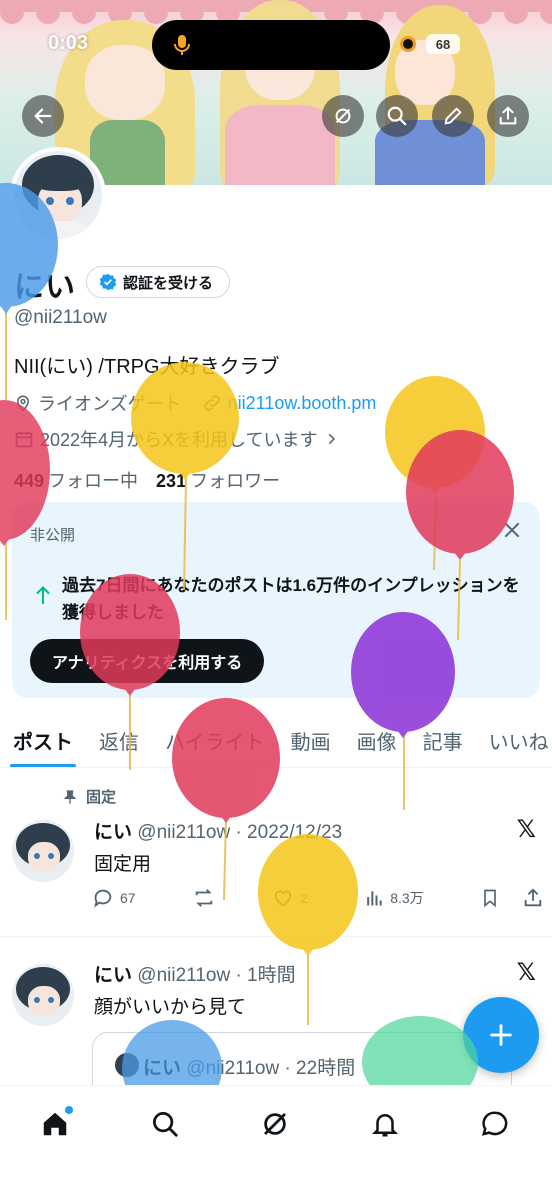  I want to click on private-label: 非公開, so click(53, 535).